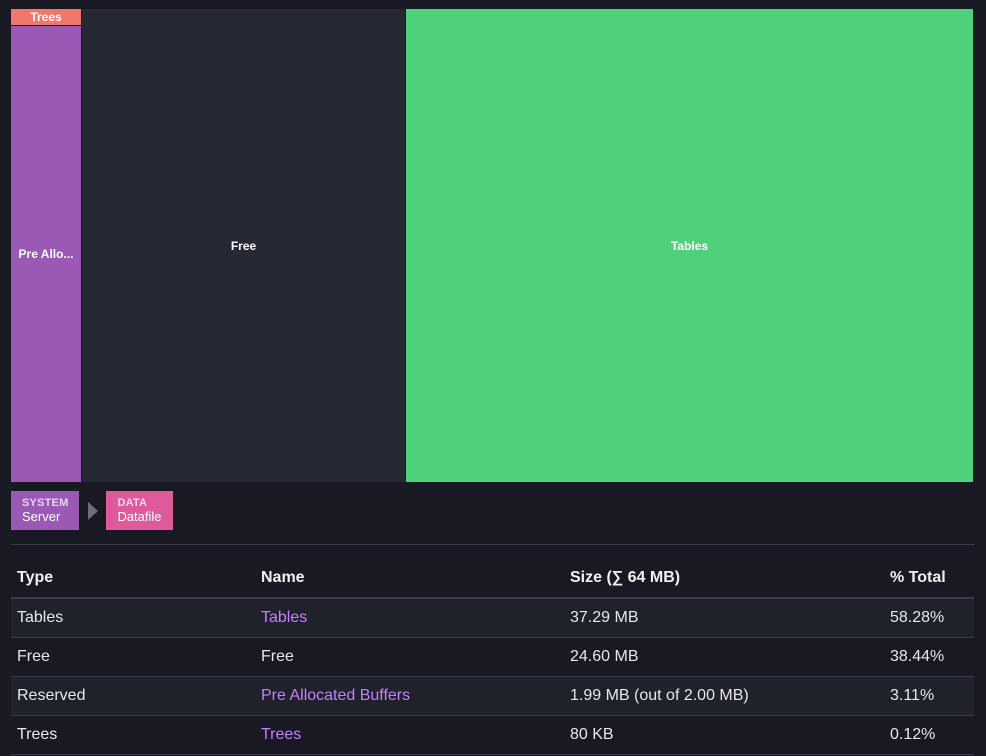 This screenshot has width=986, height=756. What do you see at coordinates (133, 696) in the screenshot?
I see `cell-type: Reserved` at bounding box center [133, 696].